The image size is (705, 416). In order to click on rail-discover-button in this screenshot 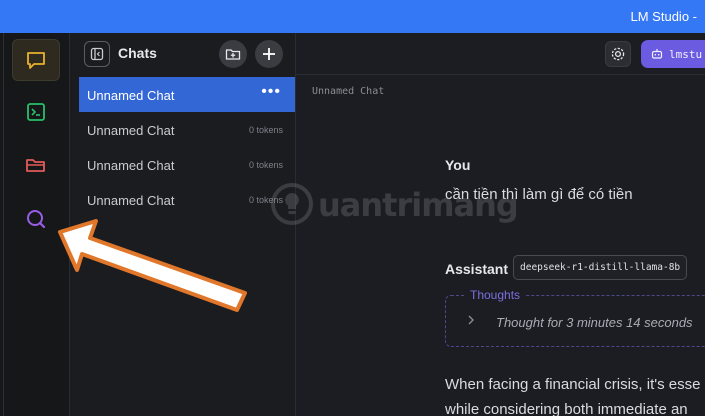, I will do `click(36, 219)`.